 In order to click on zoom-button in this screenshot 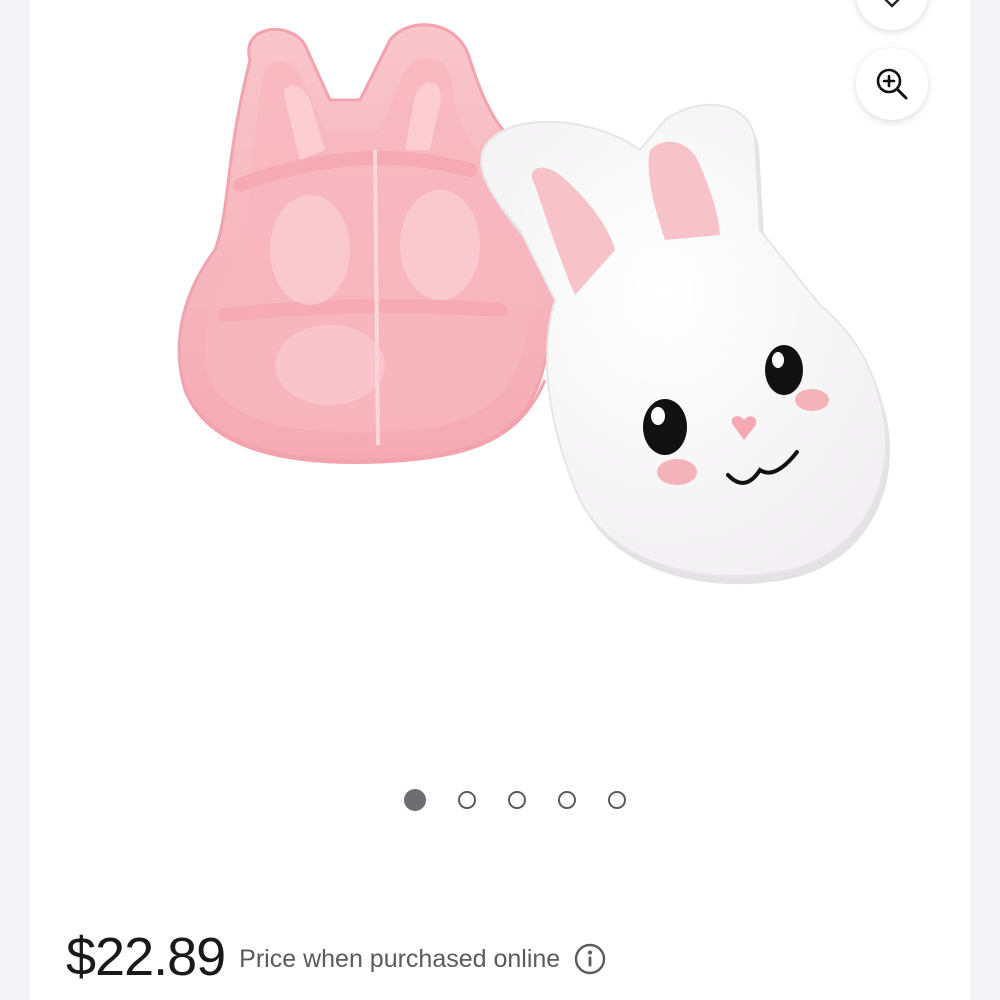, I will do `click(892, 84)`.